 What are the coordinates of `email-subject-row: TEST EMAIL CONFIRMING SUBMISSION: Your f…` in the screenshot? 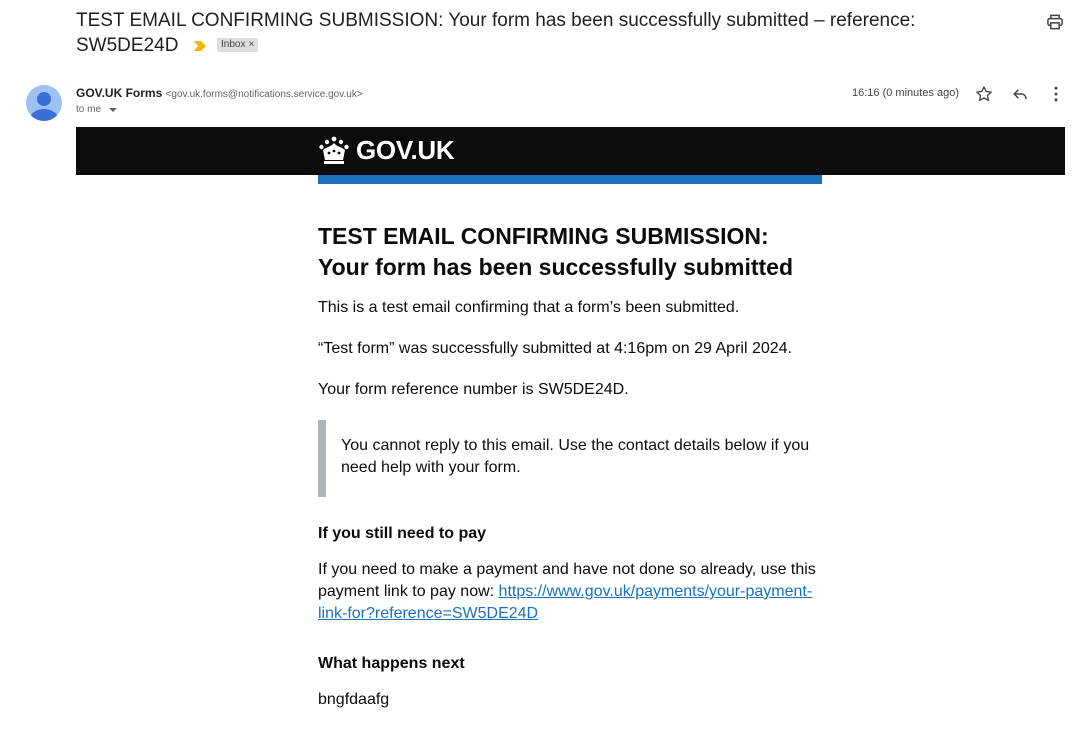 It's located at (526, 33).